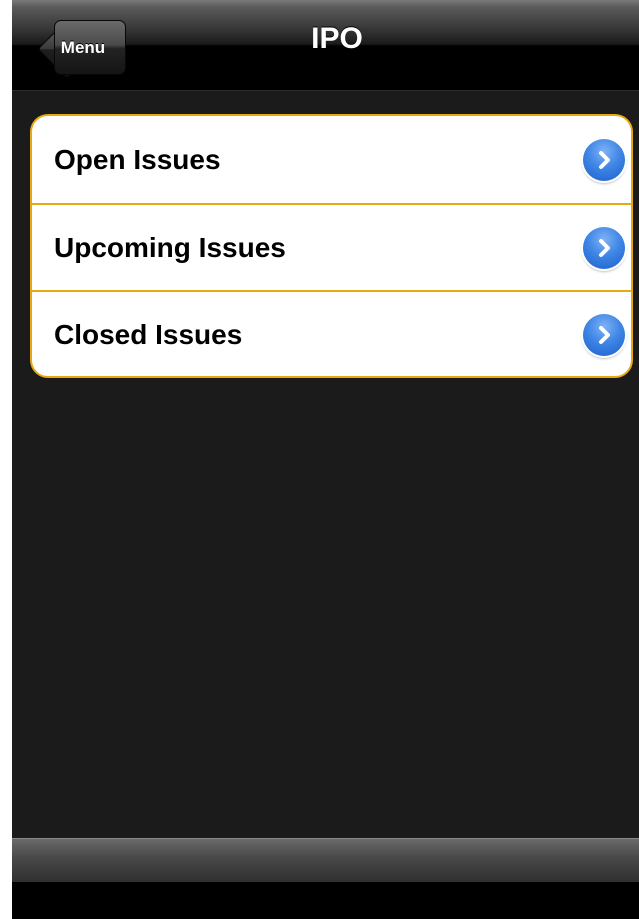  I want to click on list-item-upcoming-issues: Upcoming Issues, so click(331, 246).